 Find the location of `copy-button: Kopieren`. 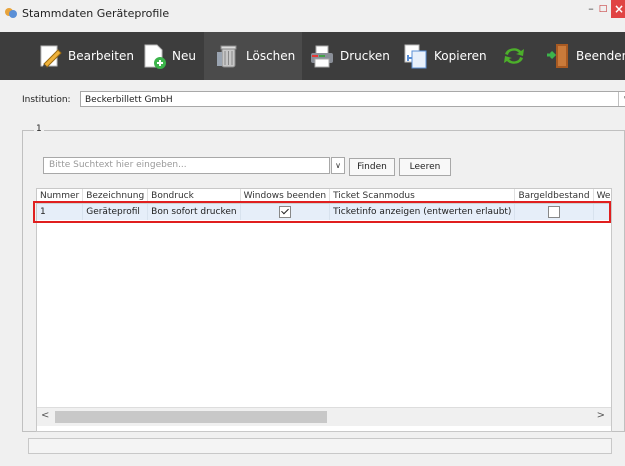

copy-button: Kopieren is located at coordinates (444, 56).